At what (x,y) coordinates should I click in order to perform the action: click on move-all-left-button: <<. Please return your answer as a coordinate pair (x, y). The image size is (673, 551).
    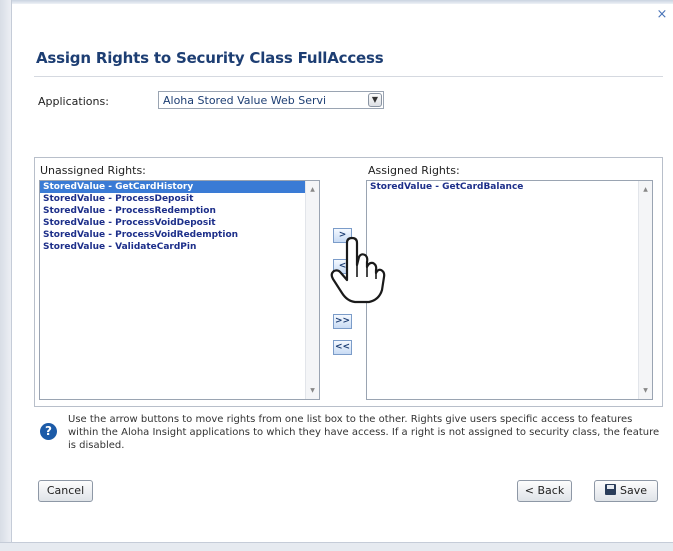
    Looking at the image, I should click on (342, 347).